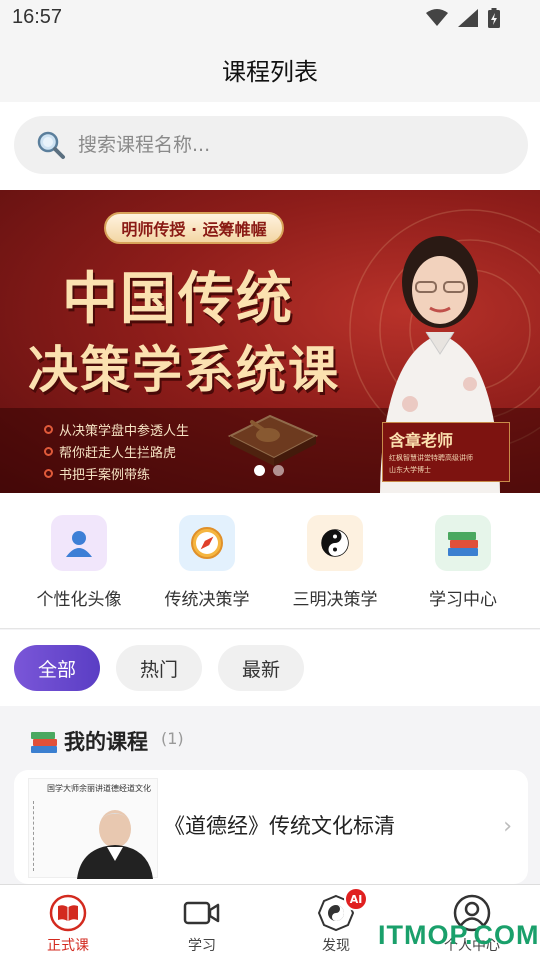 The image size is (540, 960). I want to click on banner-title-line1: 中国传统, so click(178, 299).